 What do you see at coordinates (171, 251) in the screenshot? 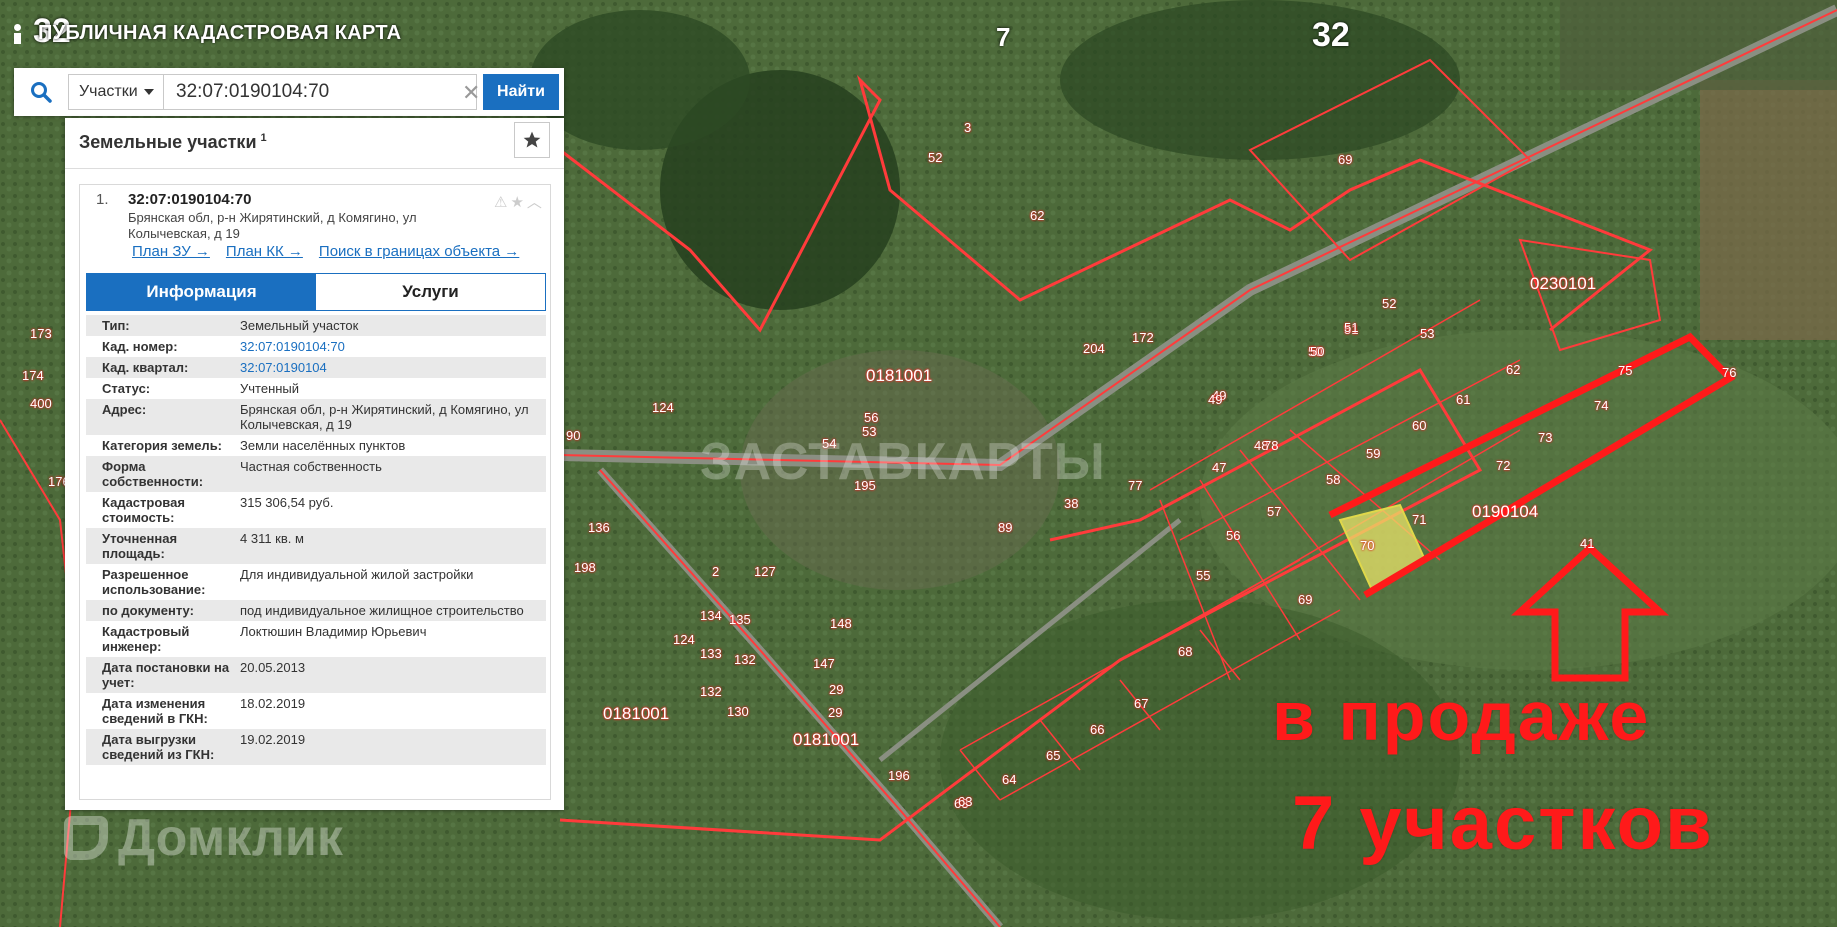
I see `plan-zu-link: План ЗУ →` at bounding box center [171, 251].